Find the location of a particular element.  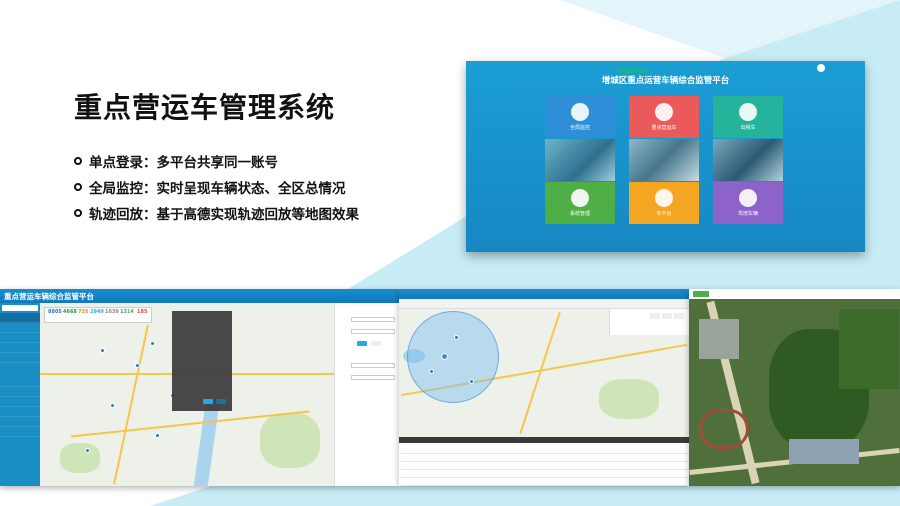

portal-badge is located at coordinates (632, 70).